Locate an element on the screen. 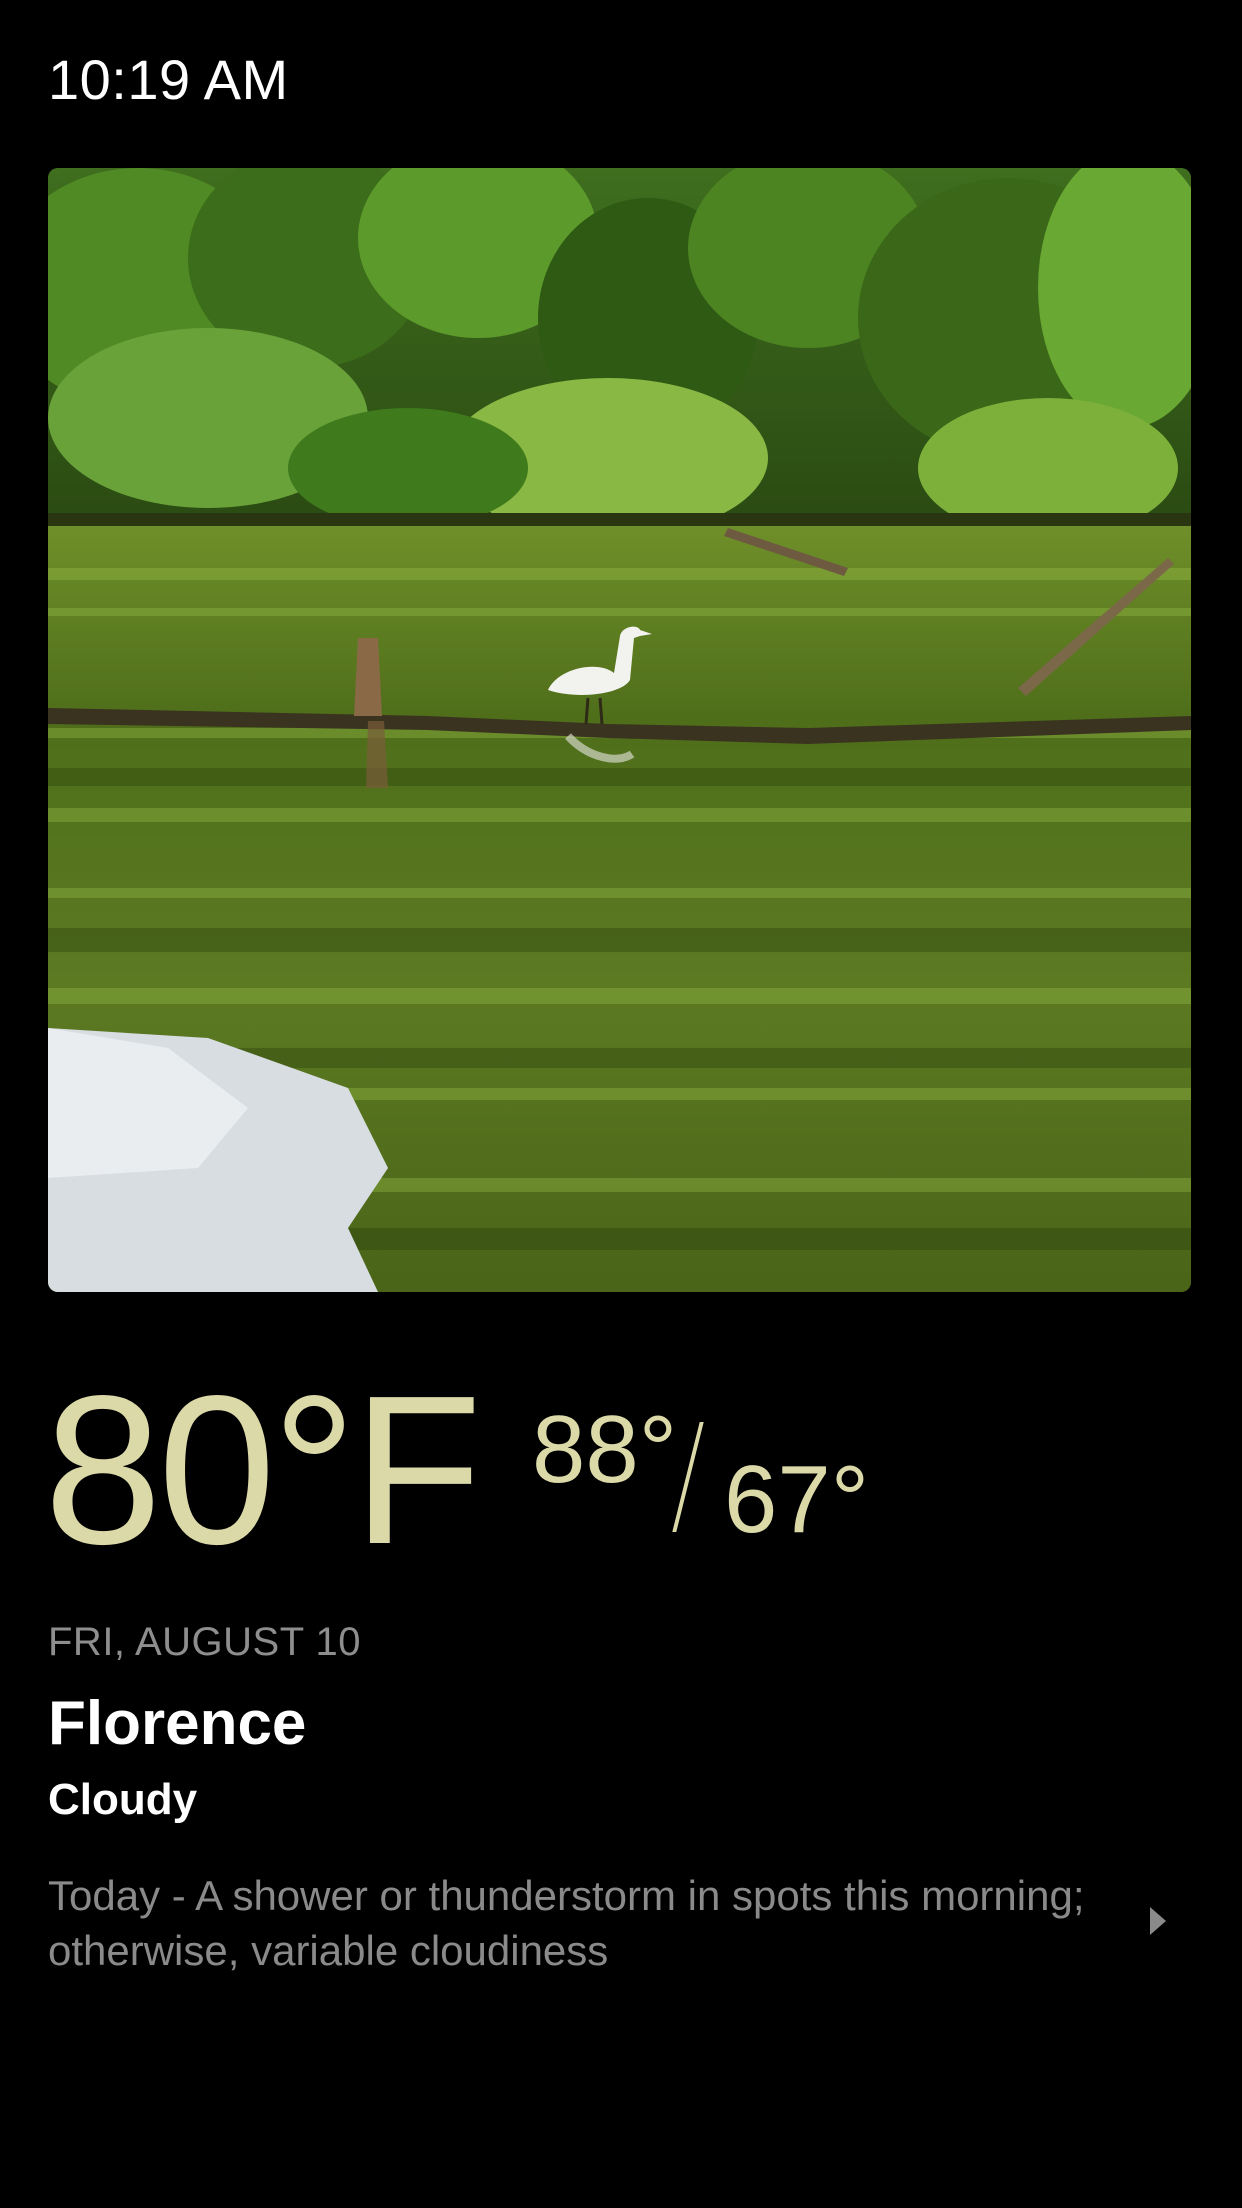  forecast-date: FRI, AUGUST 10 is located at coordinates (205, 1642).